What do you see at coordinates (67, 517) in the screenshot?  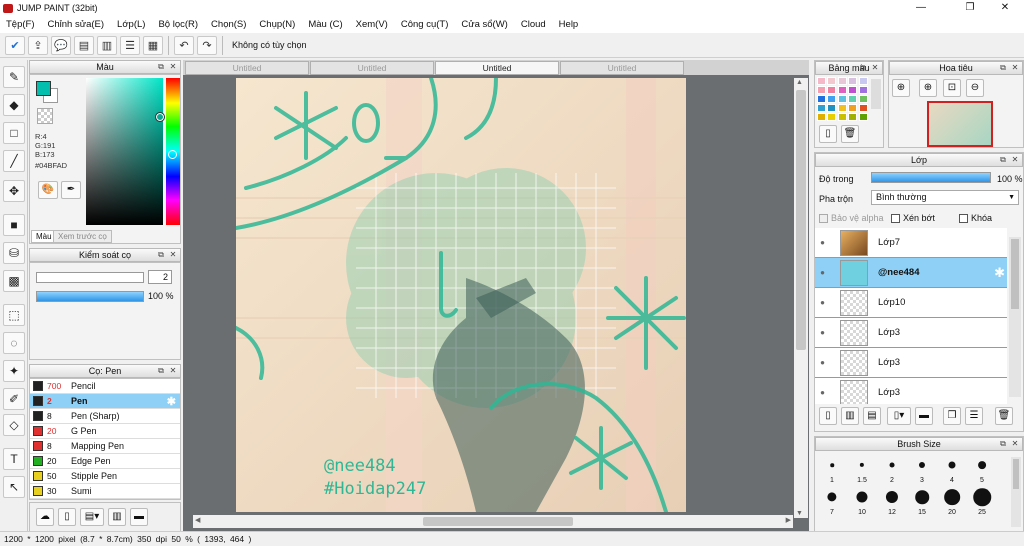 I see `new-brush-icon: ▯` at bounding box center [67, 517].